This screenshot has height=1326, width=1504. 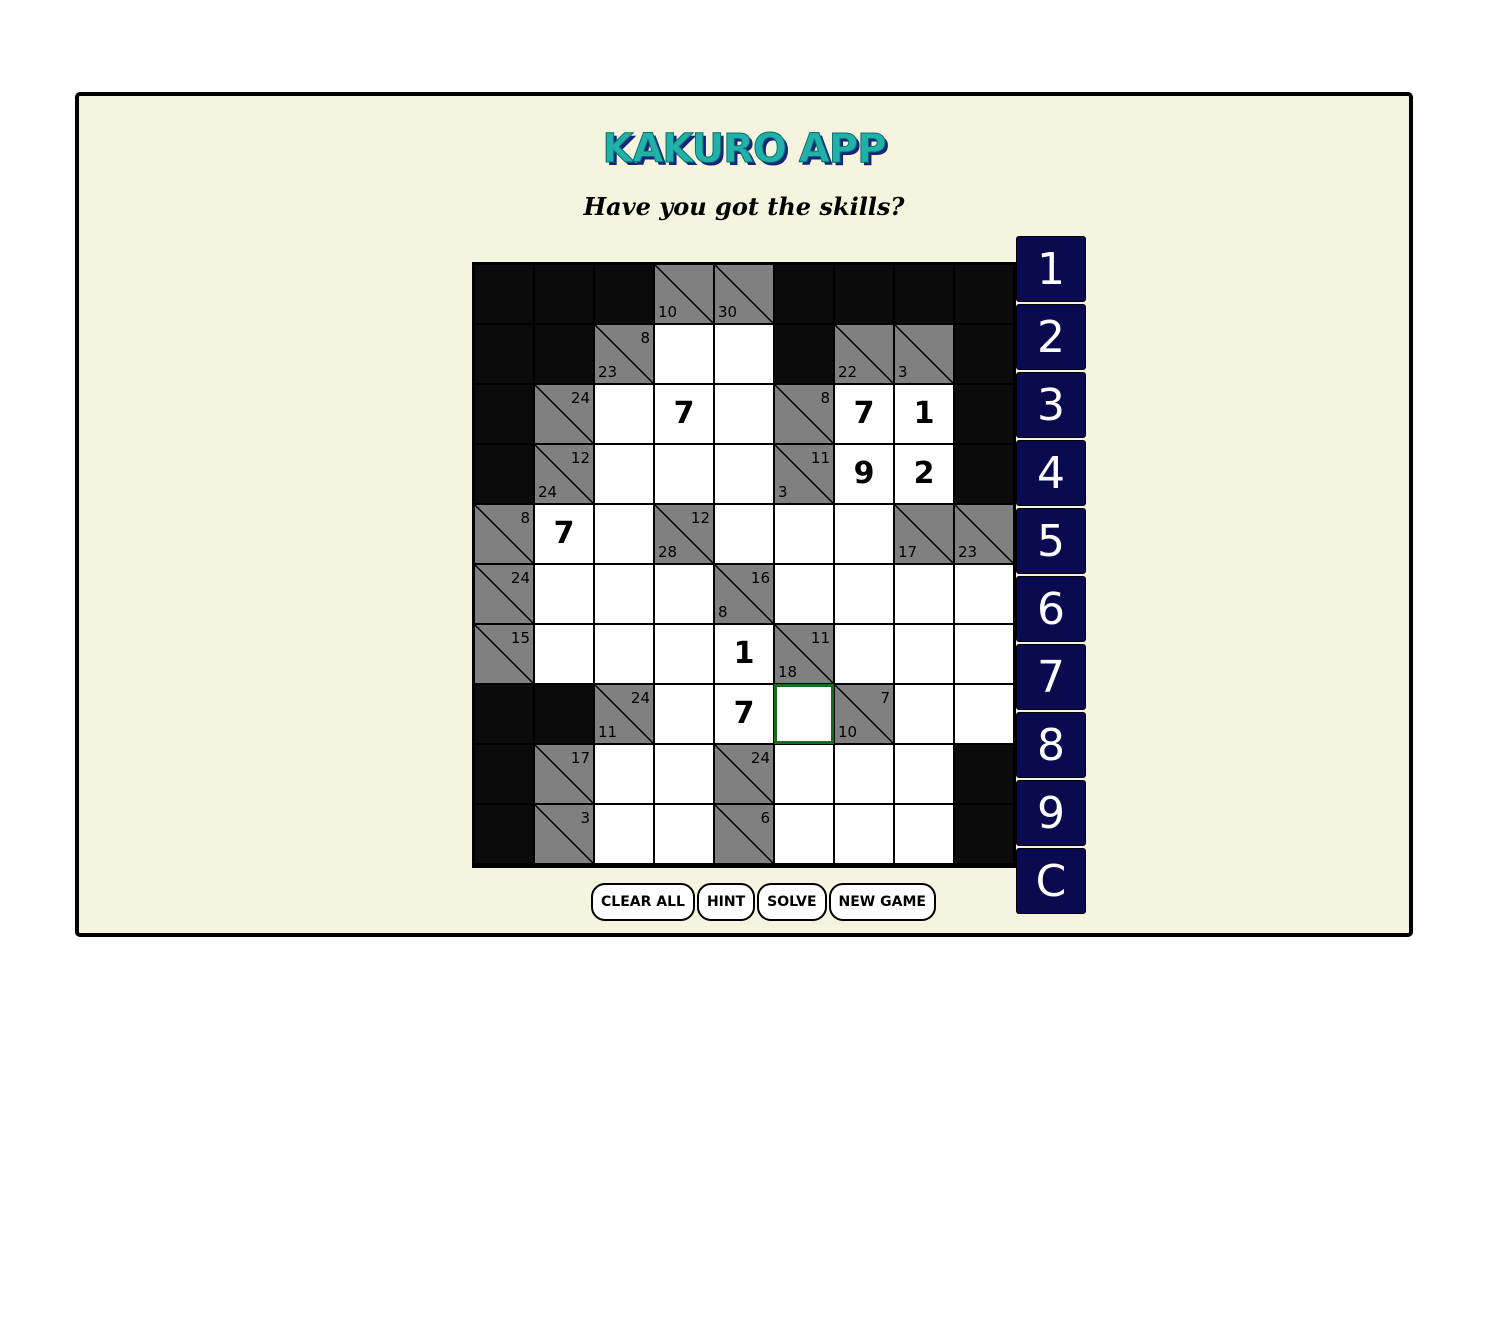 What do you see at coordinates (765, 818) in the screenshot?
I see `across-clue: 6` at bounding box center [765, 818].